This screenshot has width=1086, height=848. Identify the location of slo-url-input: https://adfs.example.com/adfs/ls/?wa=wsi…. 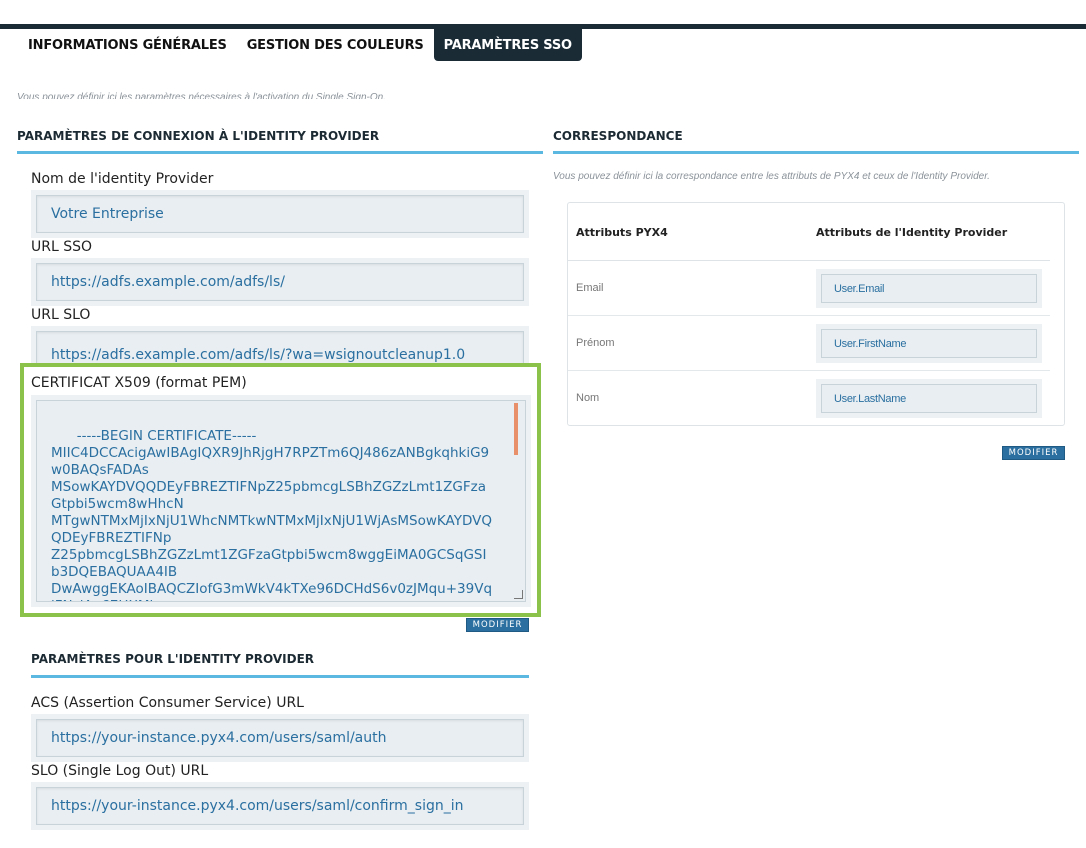
(280, 348).